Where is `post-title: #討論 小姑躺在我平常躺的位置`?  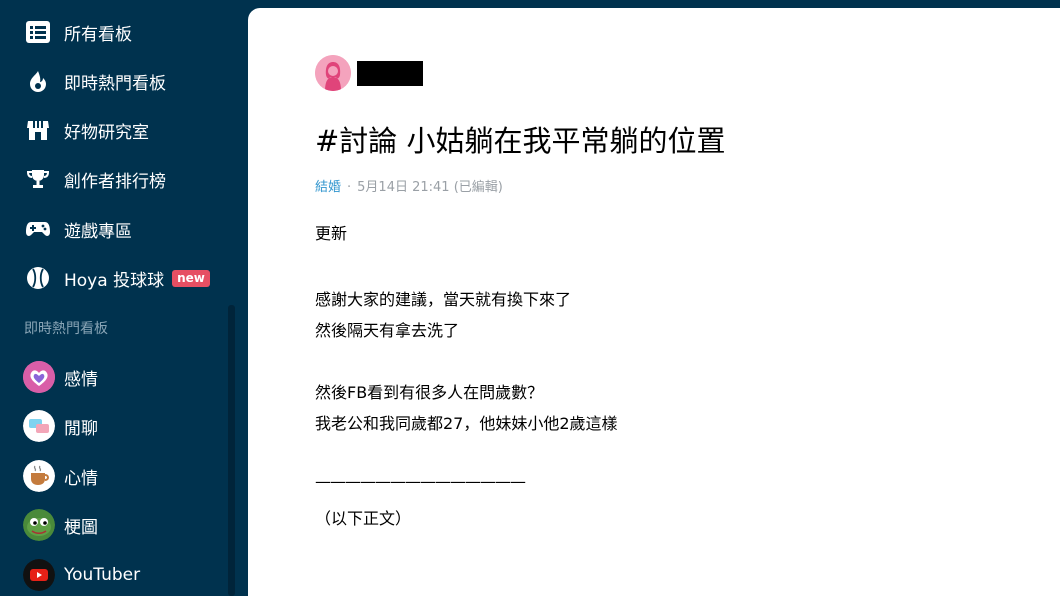 post-title: #討論 小姑躺在我平常躺的位置 is located at coordinates (520, 141).